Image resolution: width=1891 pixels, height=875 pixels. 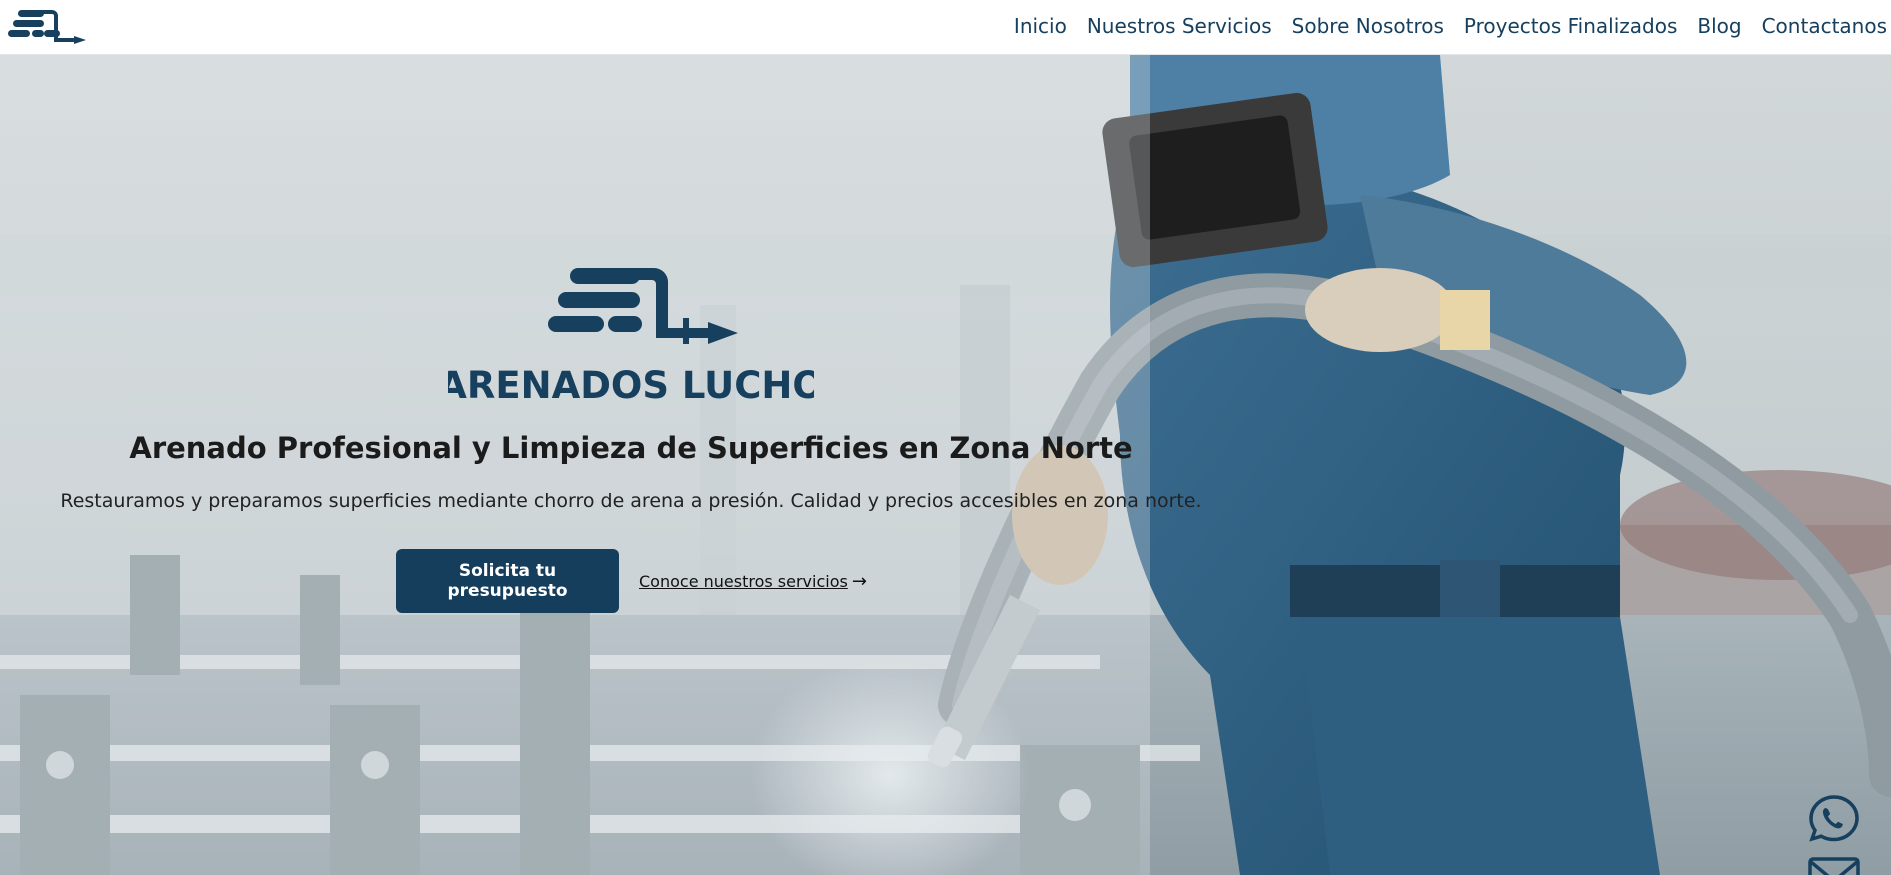 I want to click on brand-name: ARENADOS LUCHO, so click(x=631, y=385).